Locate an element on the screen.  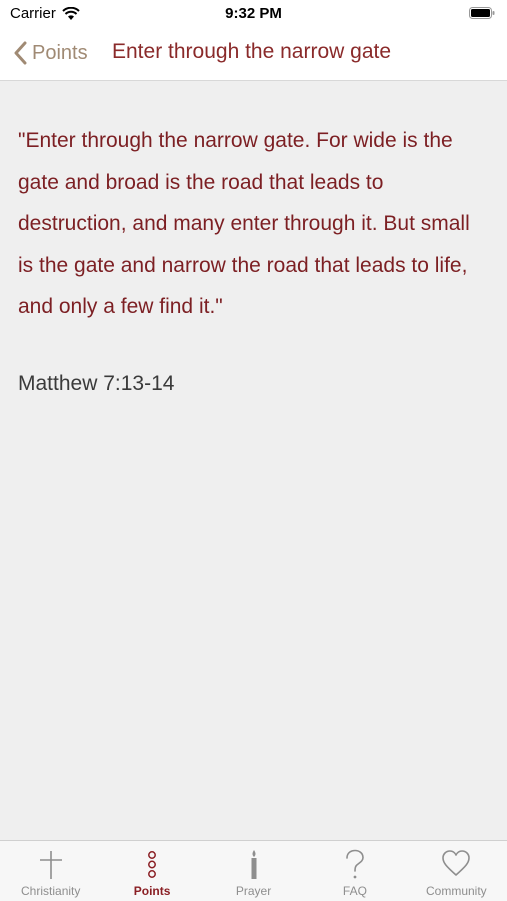
tab-label: Prayer is located at coordinates (253, 891).